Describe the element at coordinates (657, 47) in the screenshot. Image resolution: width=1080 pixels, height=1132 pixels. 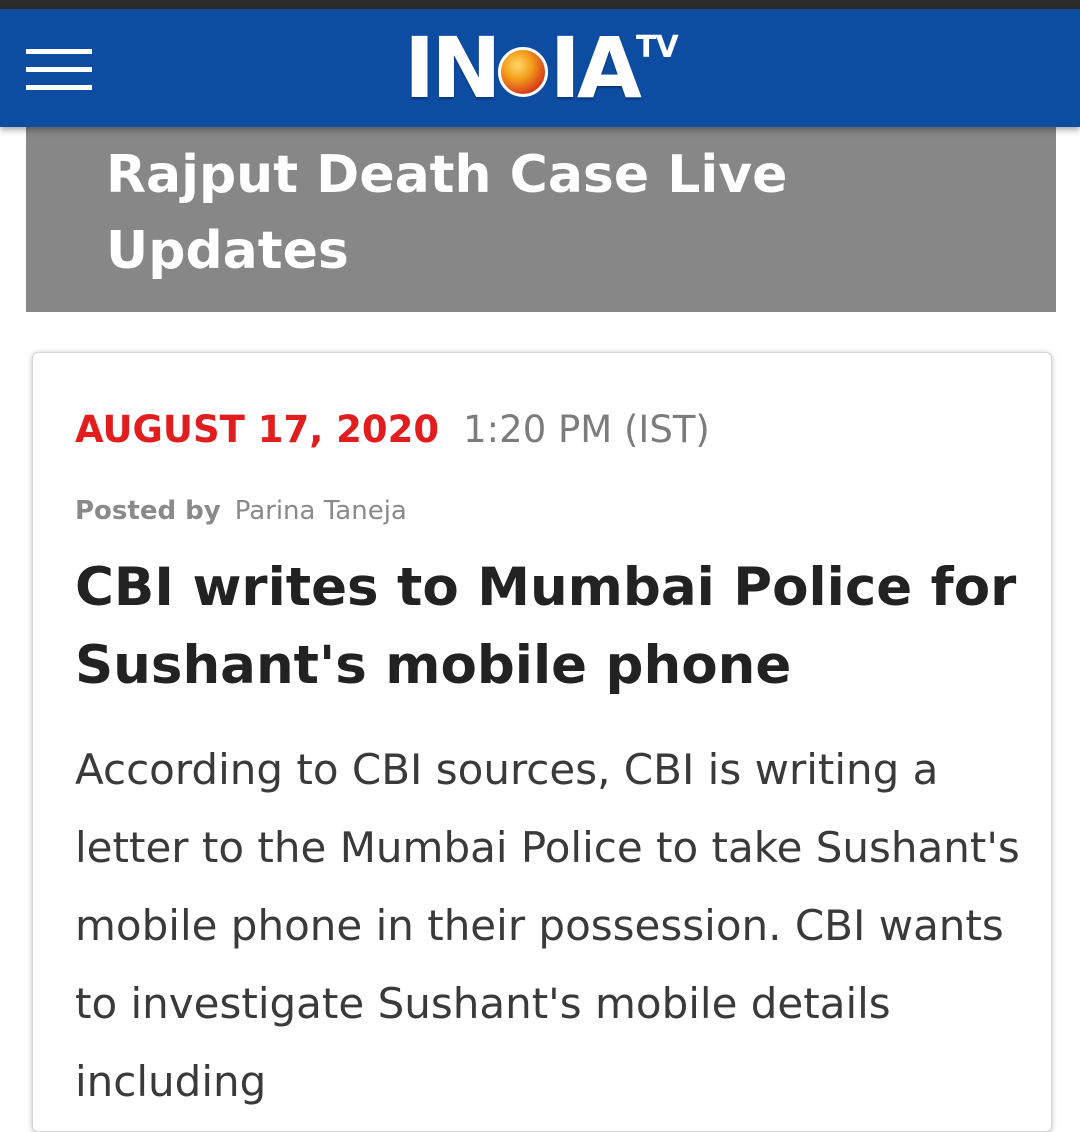
I see `logo-superscript: TV` at that location.